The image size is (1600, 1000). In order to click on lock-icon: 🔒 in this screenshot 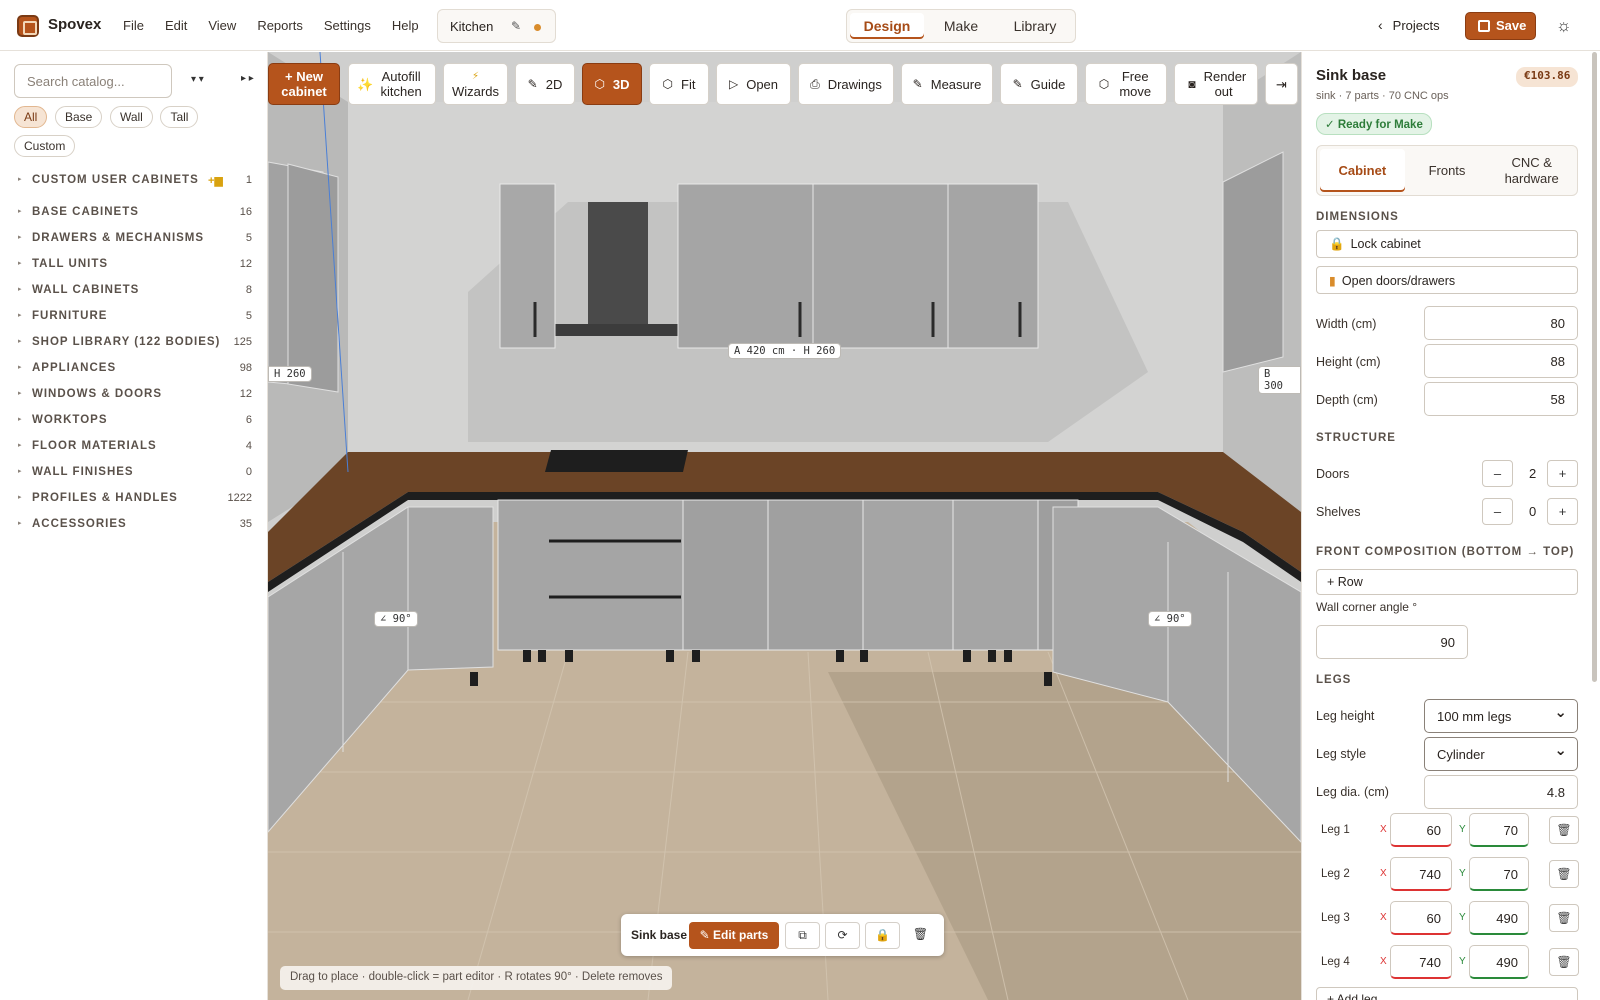, I will do `click(882, 935)`.